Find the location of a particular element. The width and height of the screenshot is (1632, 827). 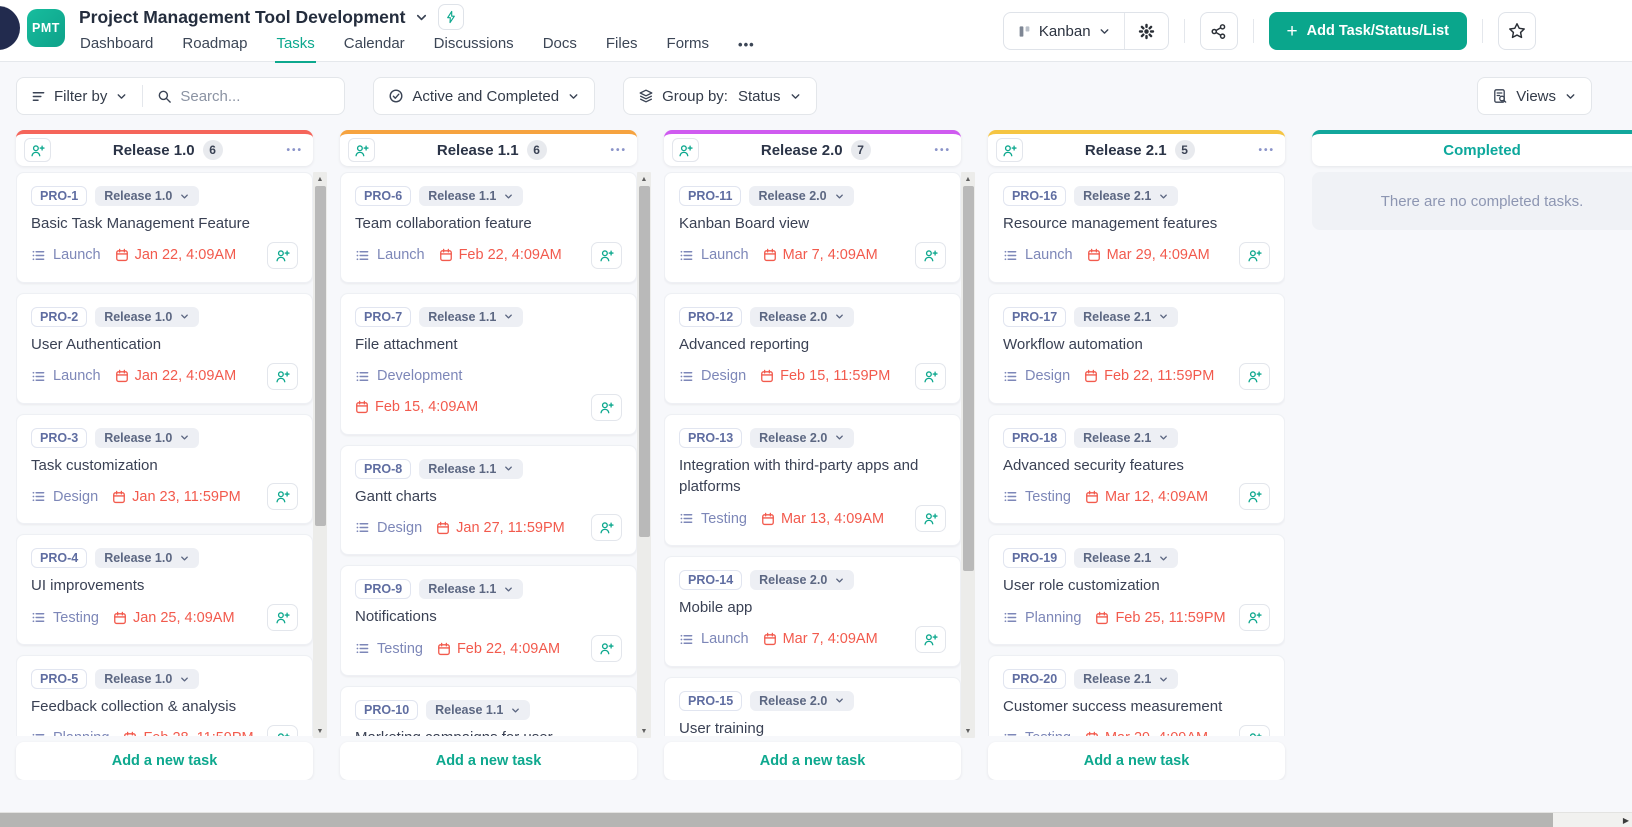

tab-docs: Docs is located at coordinates (560, 46).